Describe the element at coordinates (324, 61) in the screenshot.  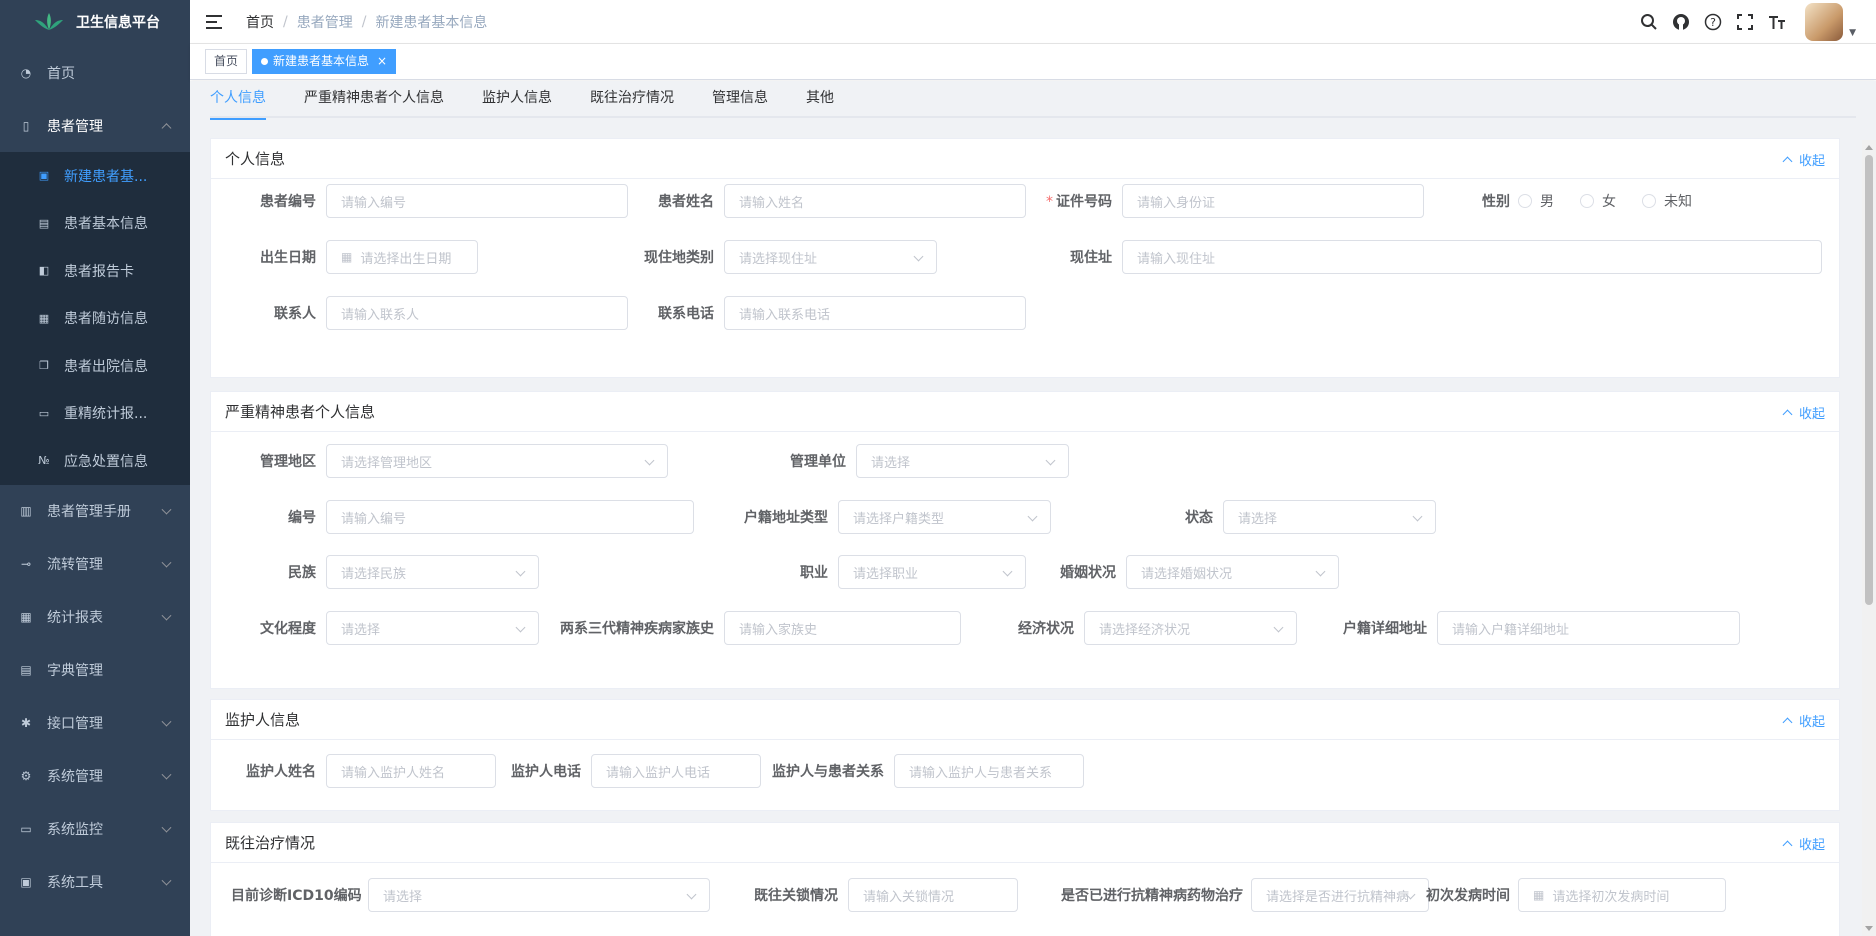
I see `tag-new-patient: 新建患者基本信息 ×` at that location.